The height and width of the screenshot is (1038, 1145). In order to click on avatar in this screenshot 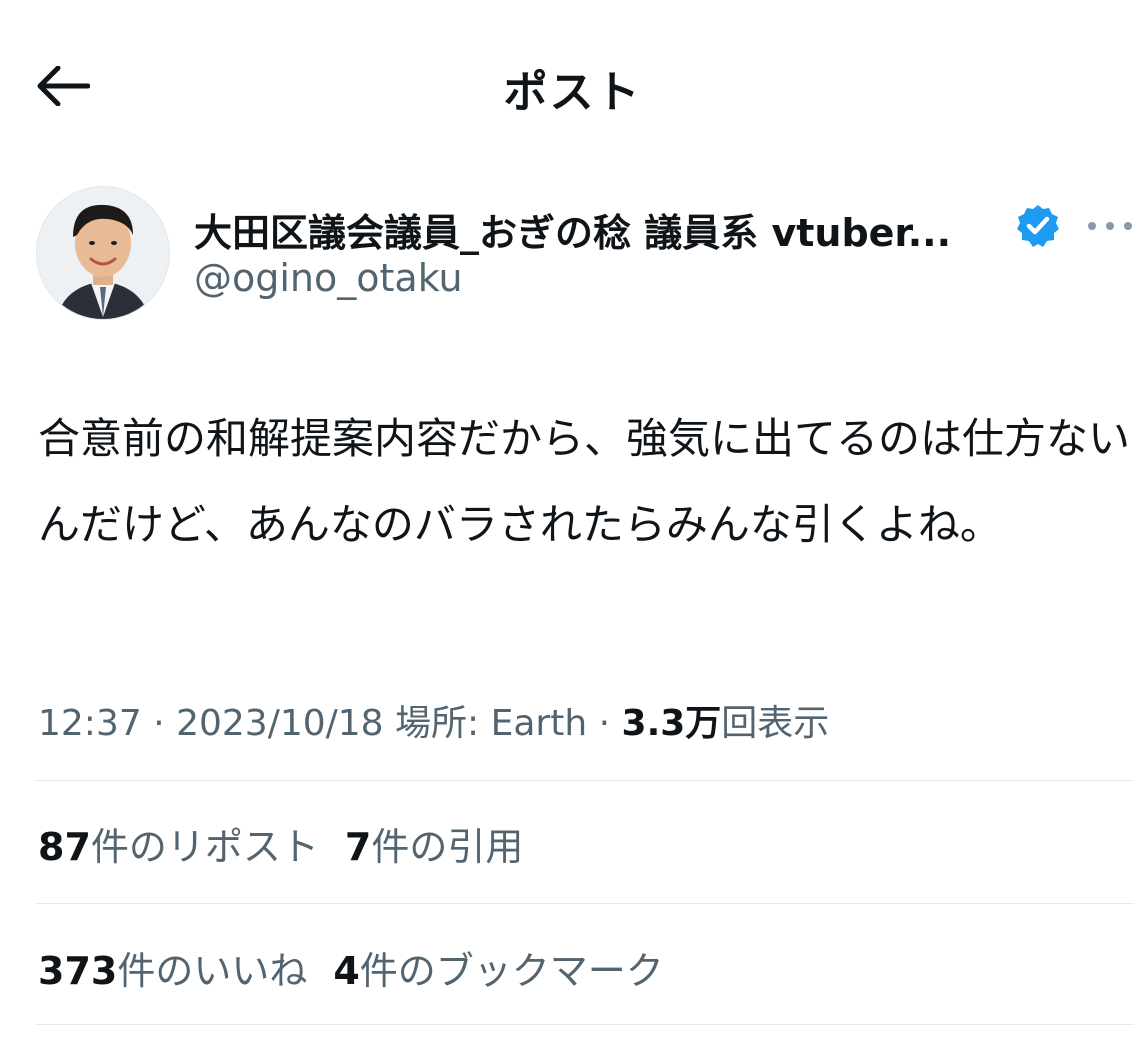, I will do `click(103, 253)`.